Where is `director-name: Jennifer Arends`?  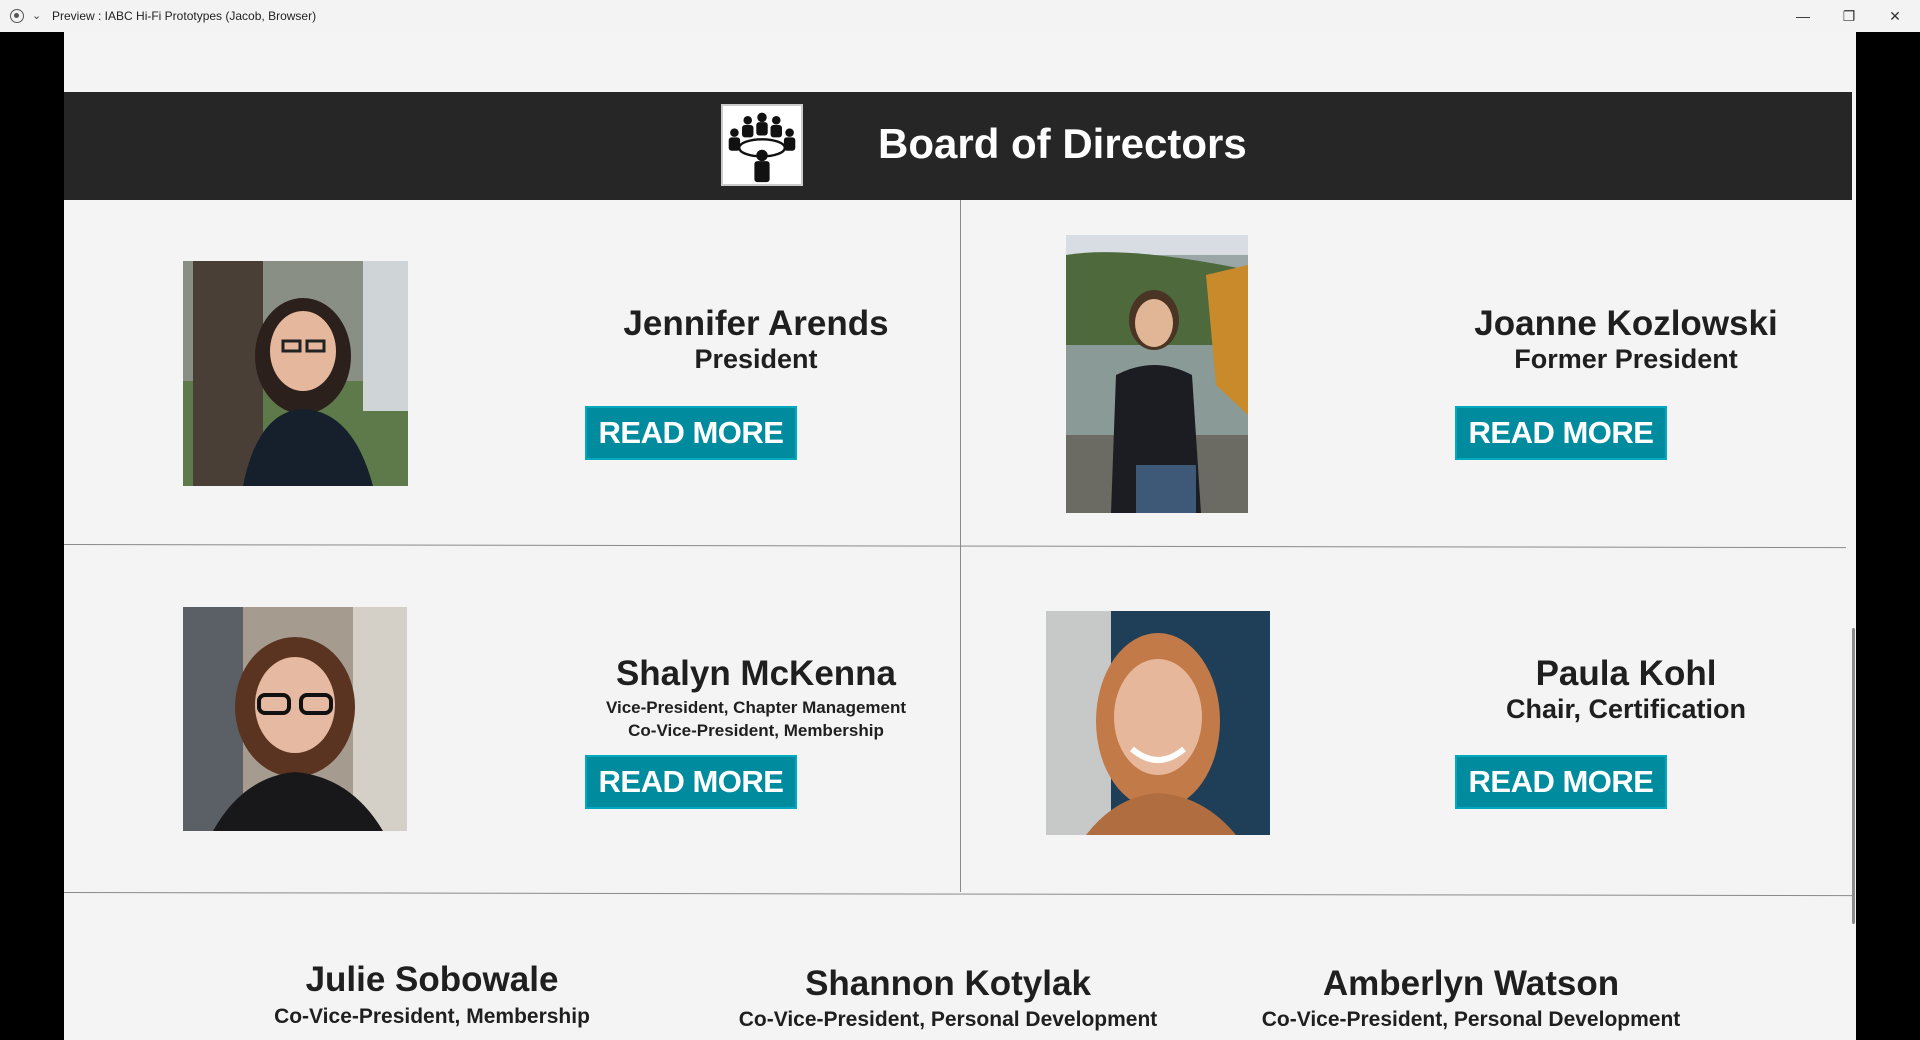
director-name: Jennifer Arends is located at coordinates (756, 323).